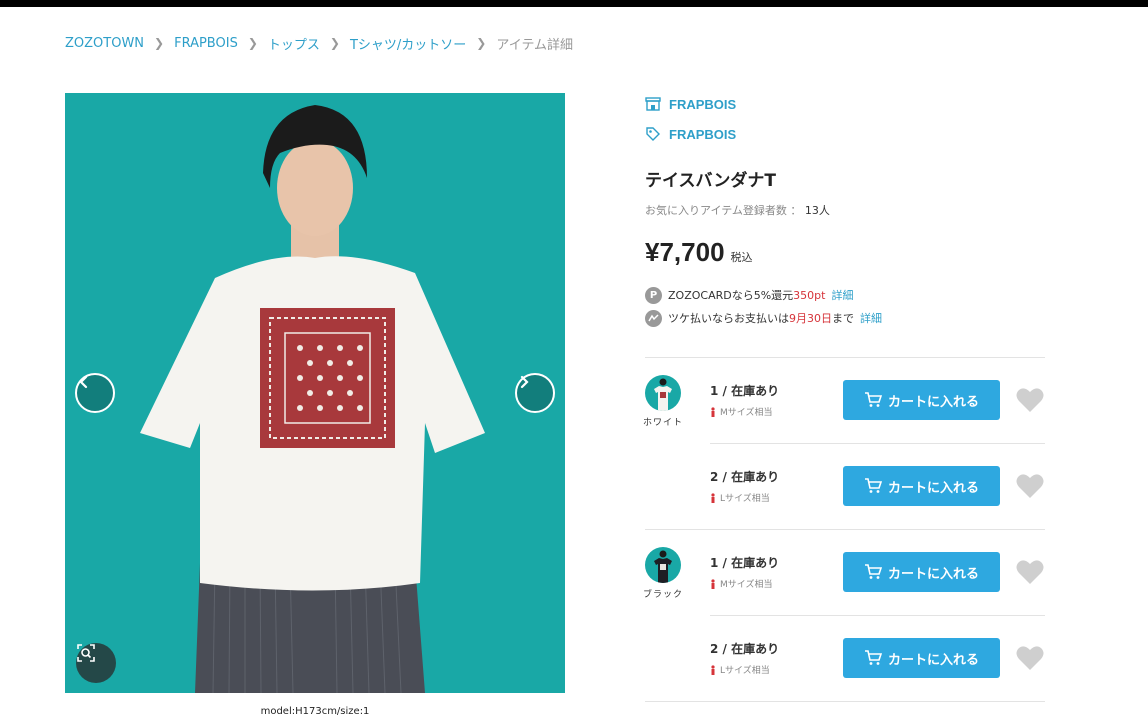  I want to click on brand-link: FRAPBOIS, so click(690, 134).